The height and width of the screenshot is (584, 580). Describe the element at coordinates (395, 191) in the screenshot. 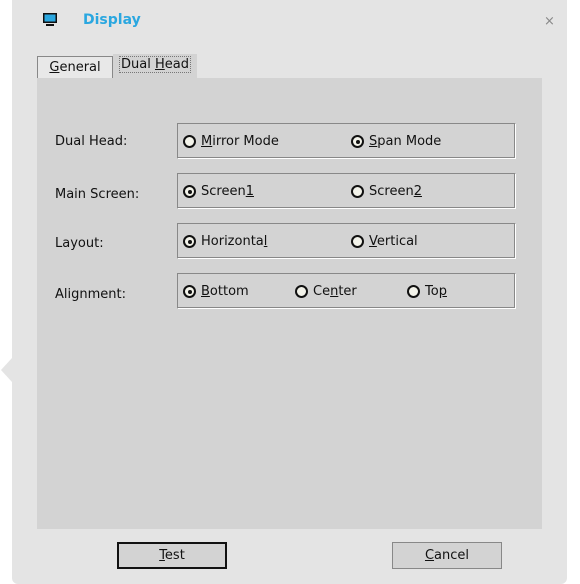

I see `radio-label: Screen2` at that location.